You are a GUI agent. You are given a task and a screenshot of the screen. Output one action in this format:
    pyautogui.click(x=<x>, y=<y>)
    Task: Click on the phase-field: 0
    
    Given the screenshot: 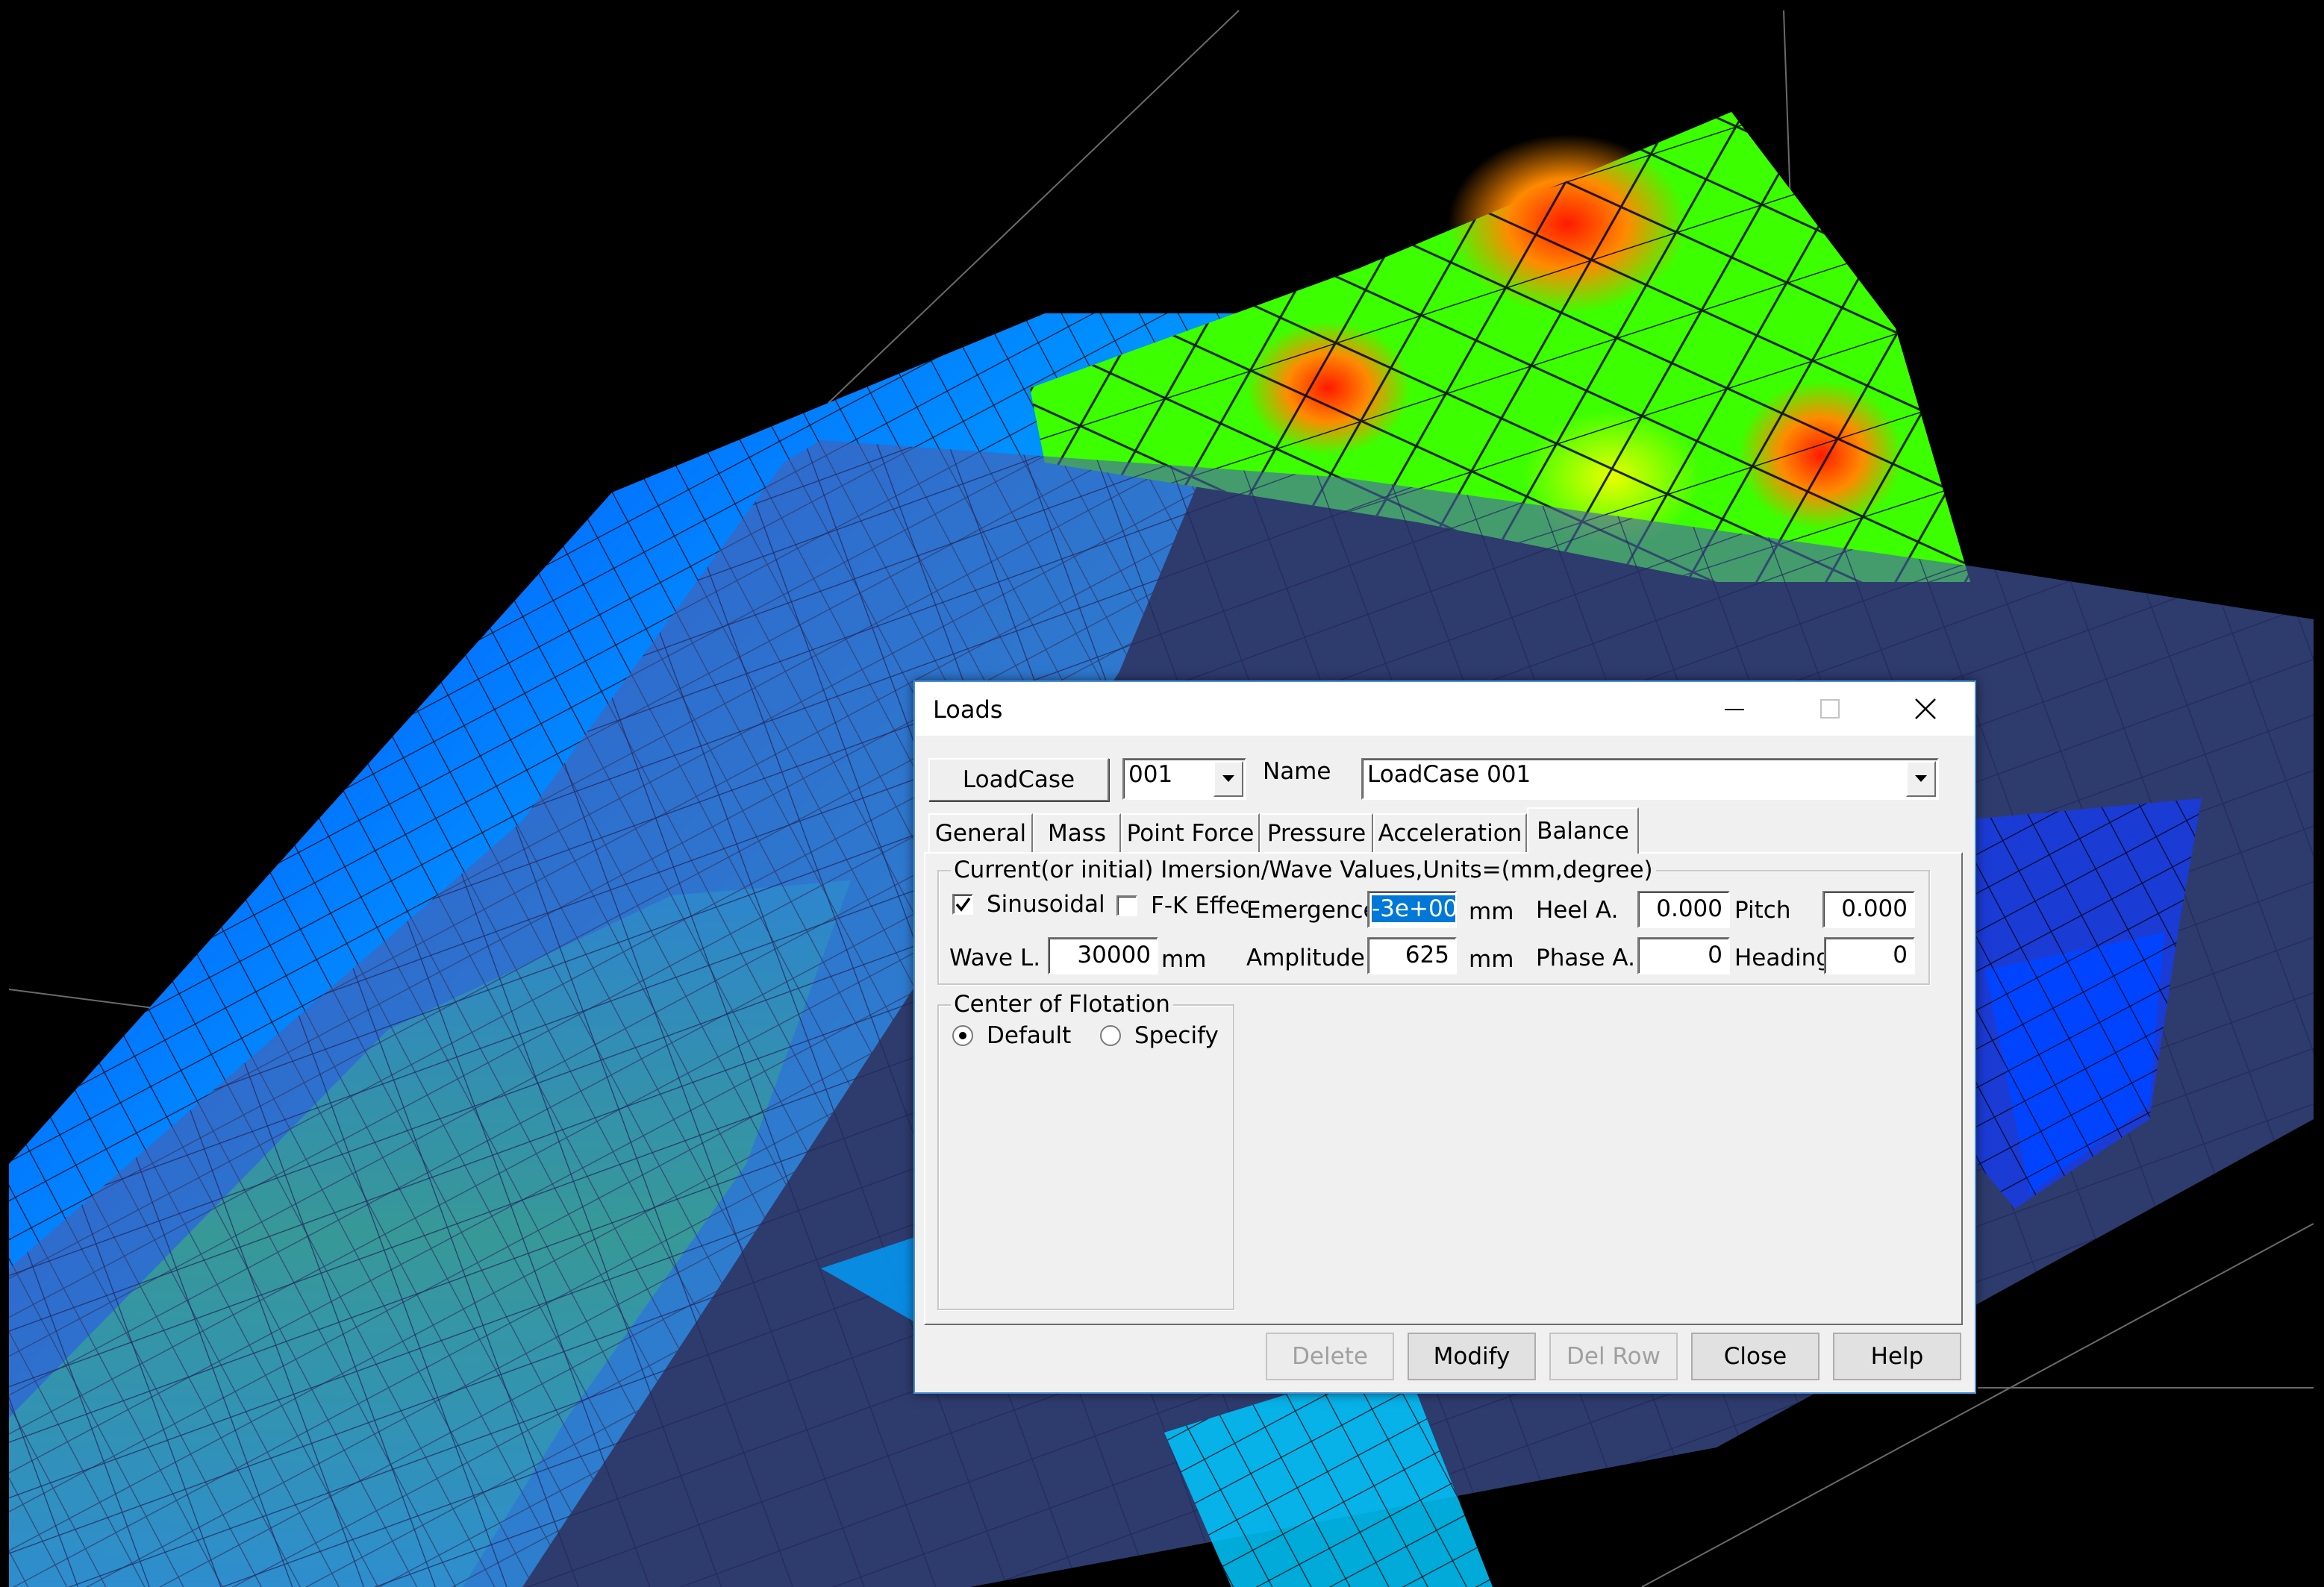 What is the action you would take?
    pyautogui.click(x=1683, y=955)
    